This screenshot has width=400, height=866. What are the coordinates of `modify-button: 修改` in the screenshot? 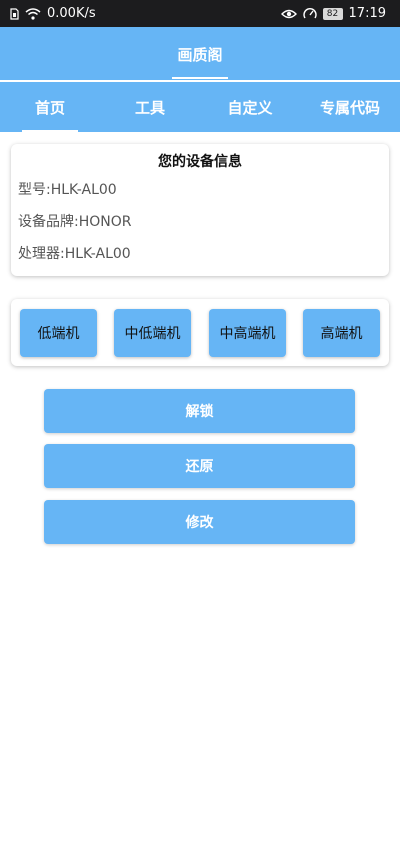 It's located at (199, 522).